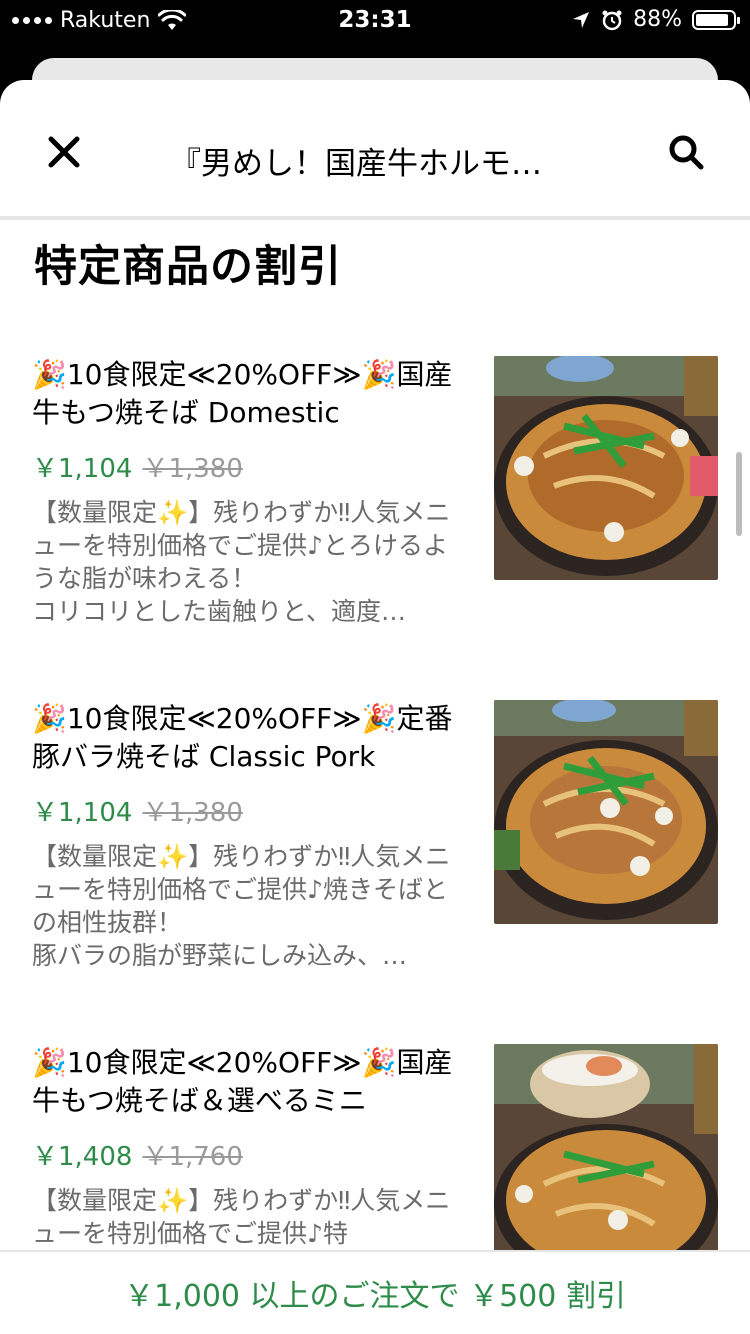 The height and width of the screenshot is (1334, 750). Describe the element at coordinates (242, 1081) in the screenshot. I see `item-name: 🎉10食限定≪20%OFF≫🎉国産牛もつ焼そば＆選べるミニ` at that location.